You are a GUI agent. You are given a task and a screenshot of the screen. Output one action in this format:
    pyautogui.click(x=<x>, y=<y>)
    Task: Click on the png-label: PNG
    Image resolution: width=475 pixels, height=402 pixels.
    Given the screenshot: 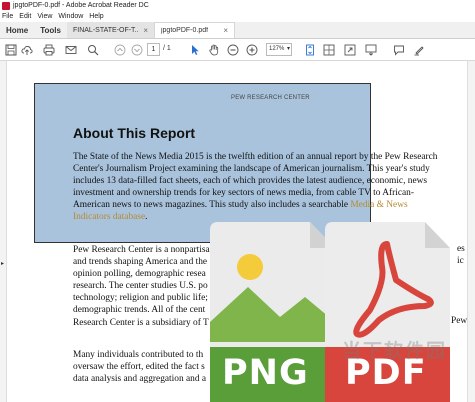 What is the action you would take?
    pyautogui.click(x=265, y=373)
    